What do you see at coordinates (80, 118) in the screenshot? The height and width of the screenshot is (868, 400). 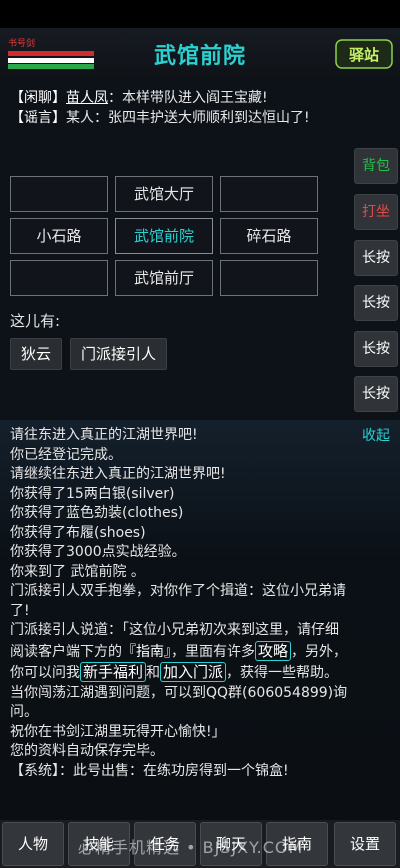 I see `chat-speaker: 某人` at bounding box center [80, 118].